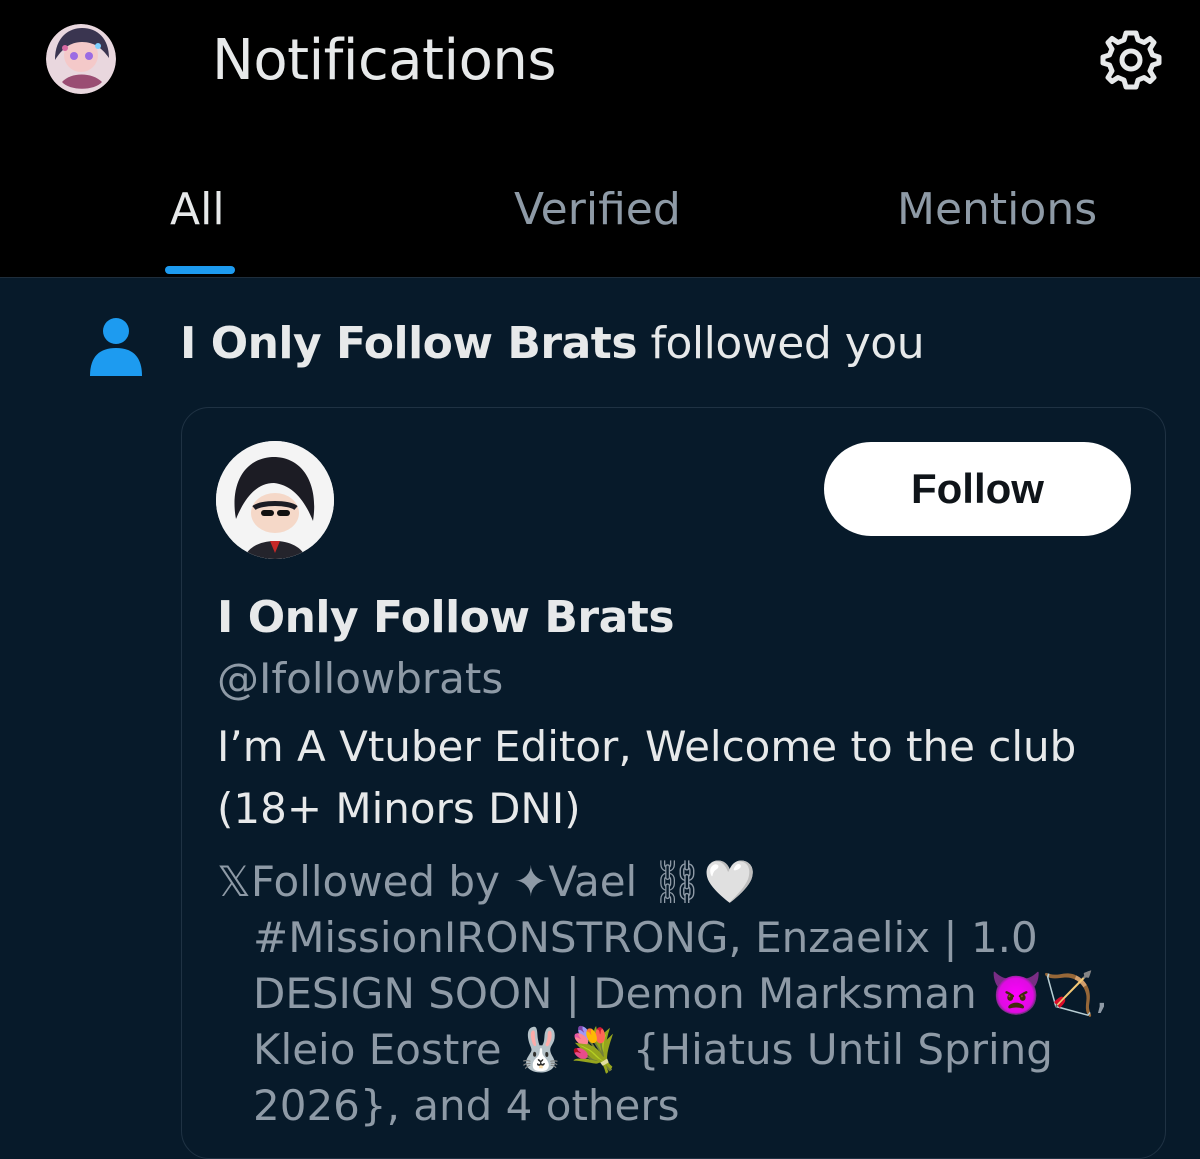  I want to click on person-icon, so click(116, 347).